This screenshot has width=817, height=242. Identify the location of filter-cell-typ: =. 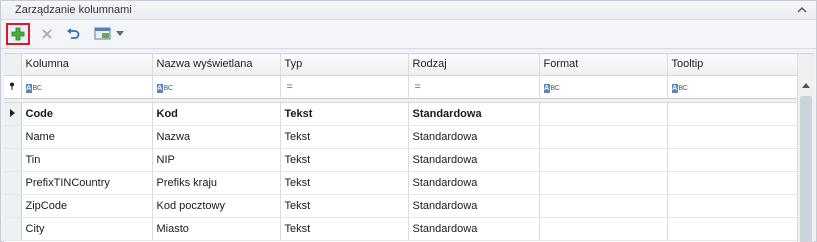
(344, 87).